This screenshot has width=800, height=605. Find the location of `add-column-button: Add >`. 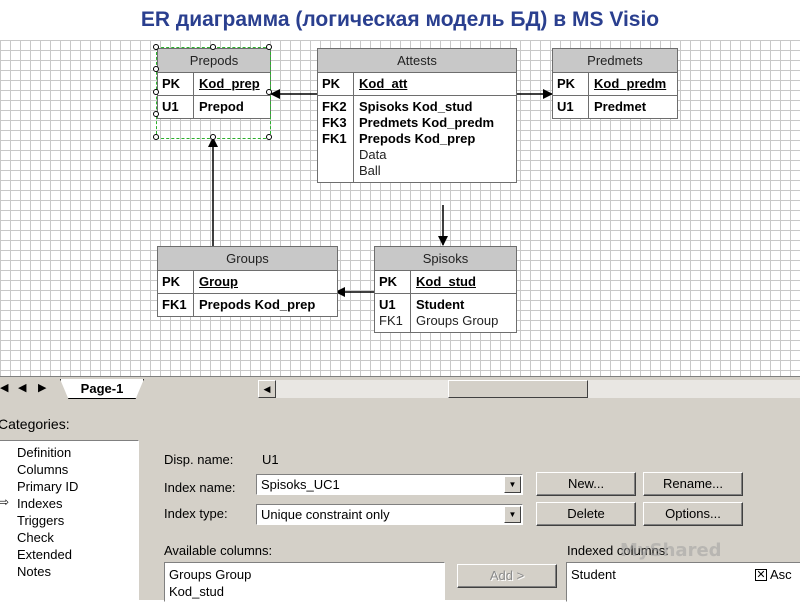

add-column-button: Add > is located at coordinates (507, 576).